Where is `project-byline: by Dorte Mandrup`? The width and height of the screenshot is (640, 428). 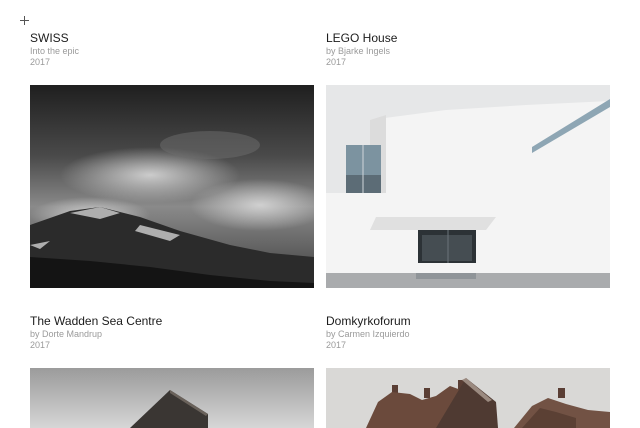
project-byline: by Dorte Mandrup is located at coordinates (66, 334).